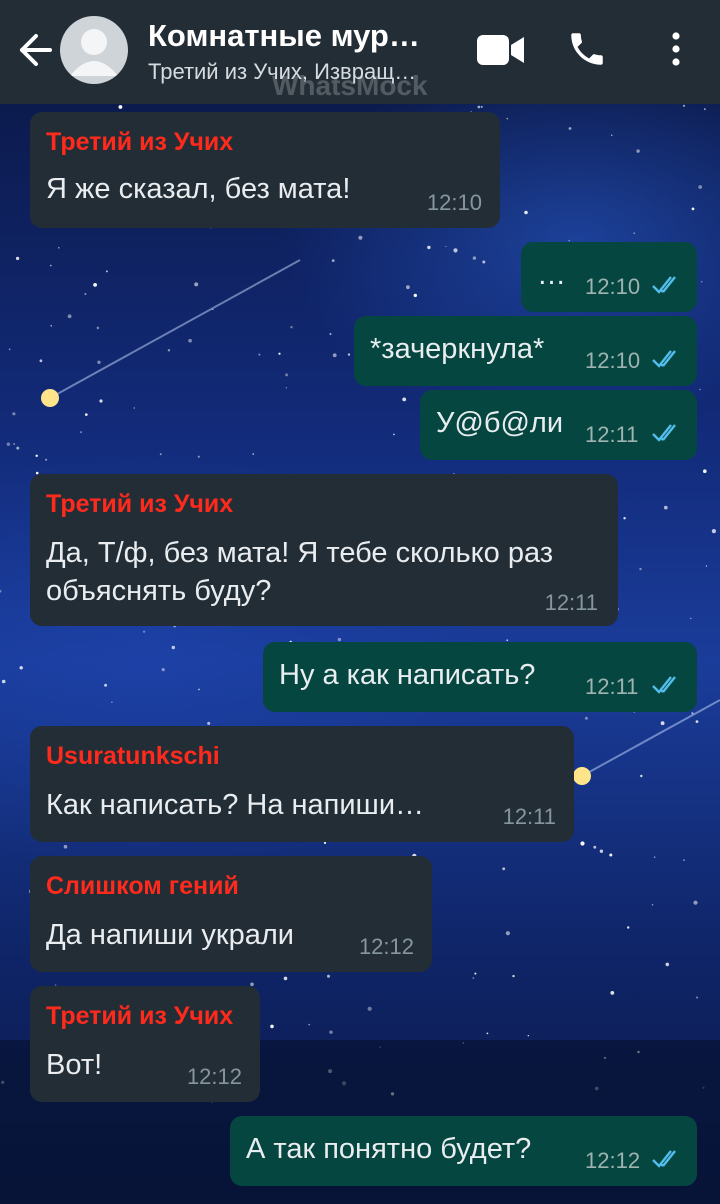  Describe the element at coordinates (231, 914) in the screenshot. I see `message-incoming: Слишком гений Да напиши украли 12:12` at that location.